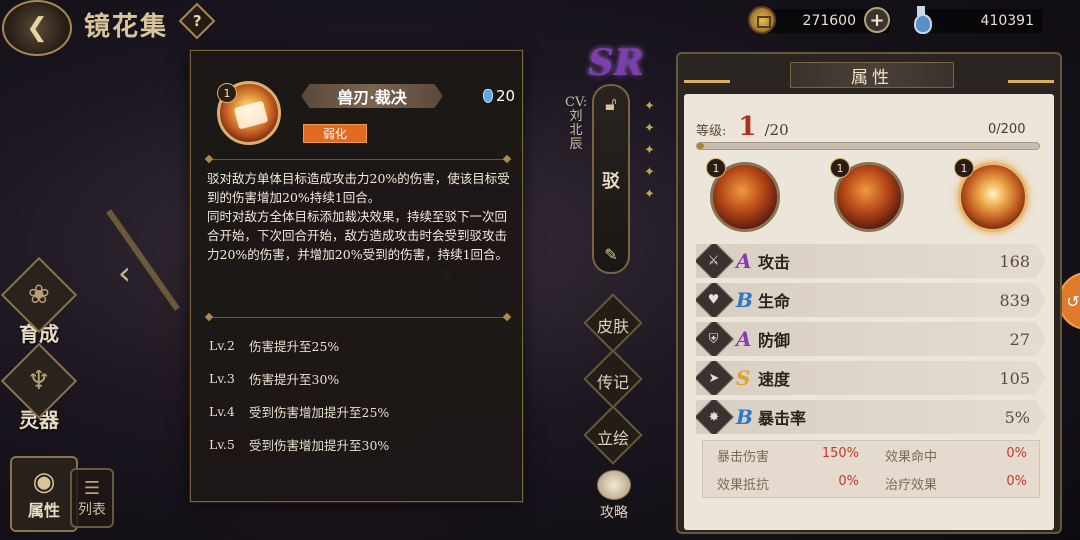  What do you see at coordinates (576, 102) in the screenshot?
I see `cv-label: CV:` at bounding box center [576, 102].